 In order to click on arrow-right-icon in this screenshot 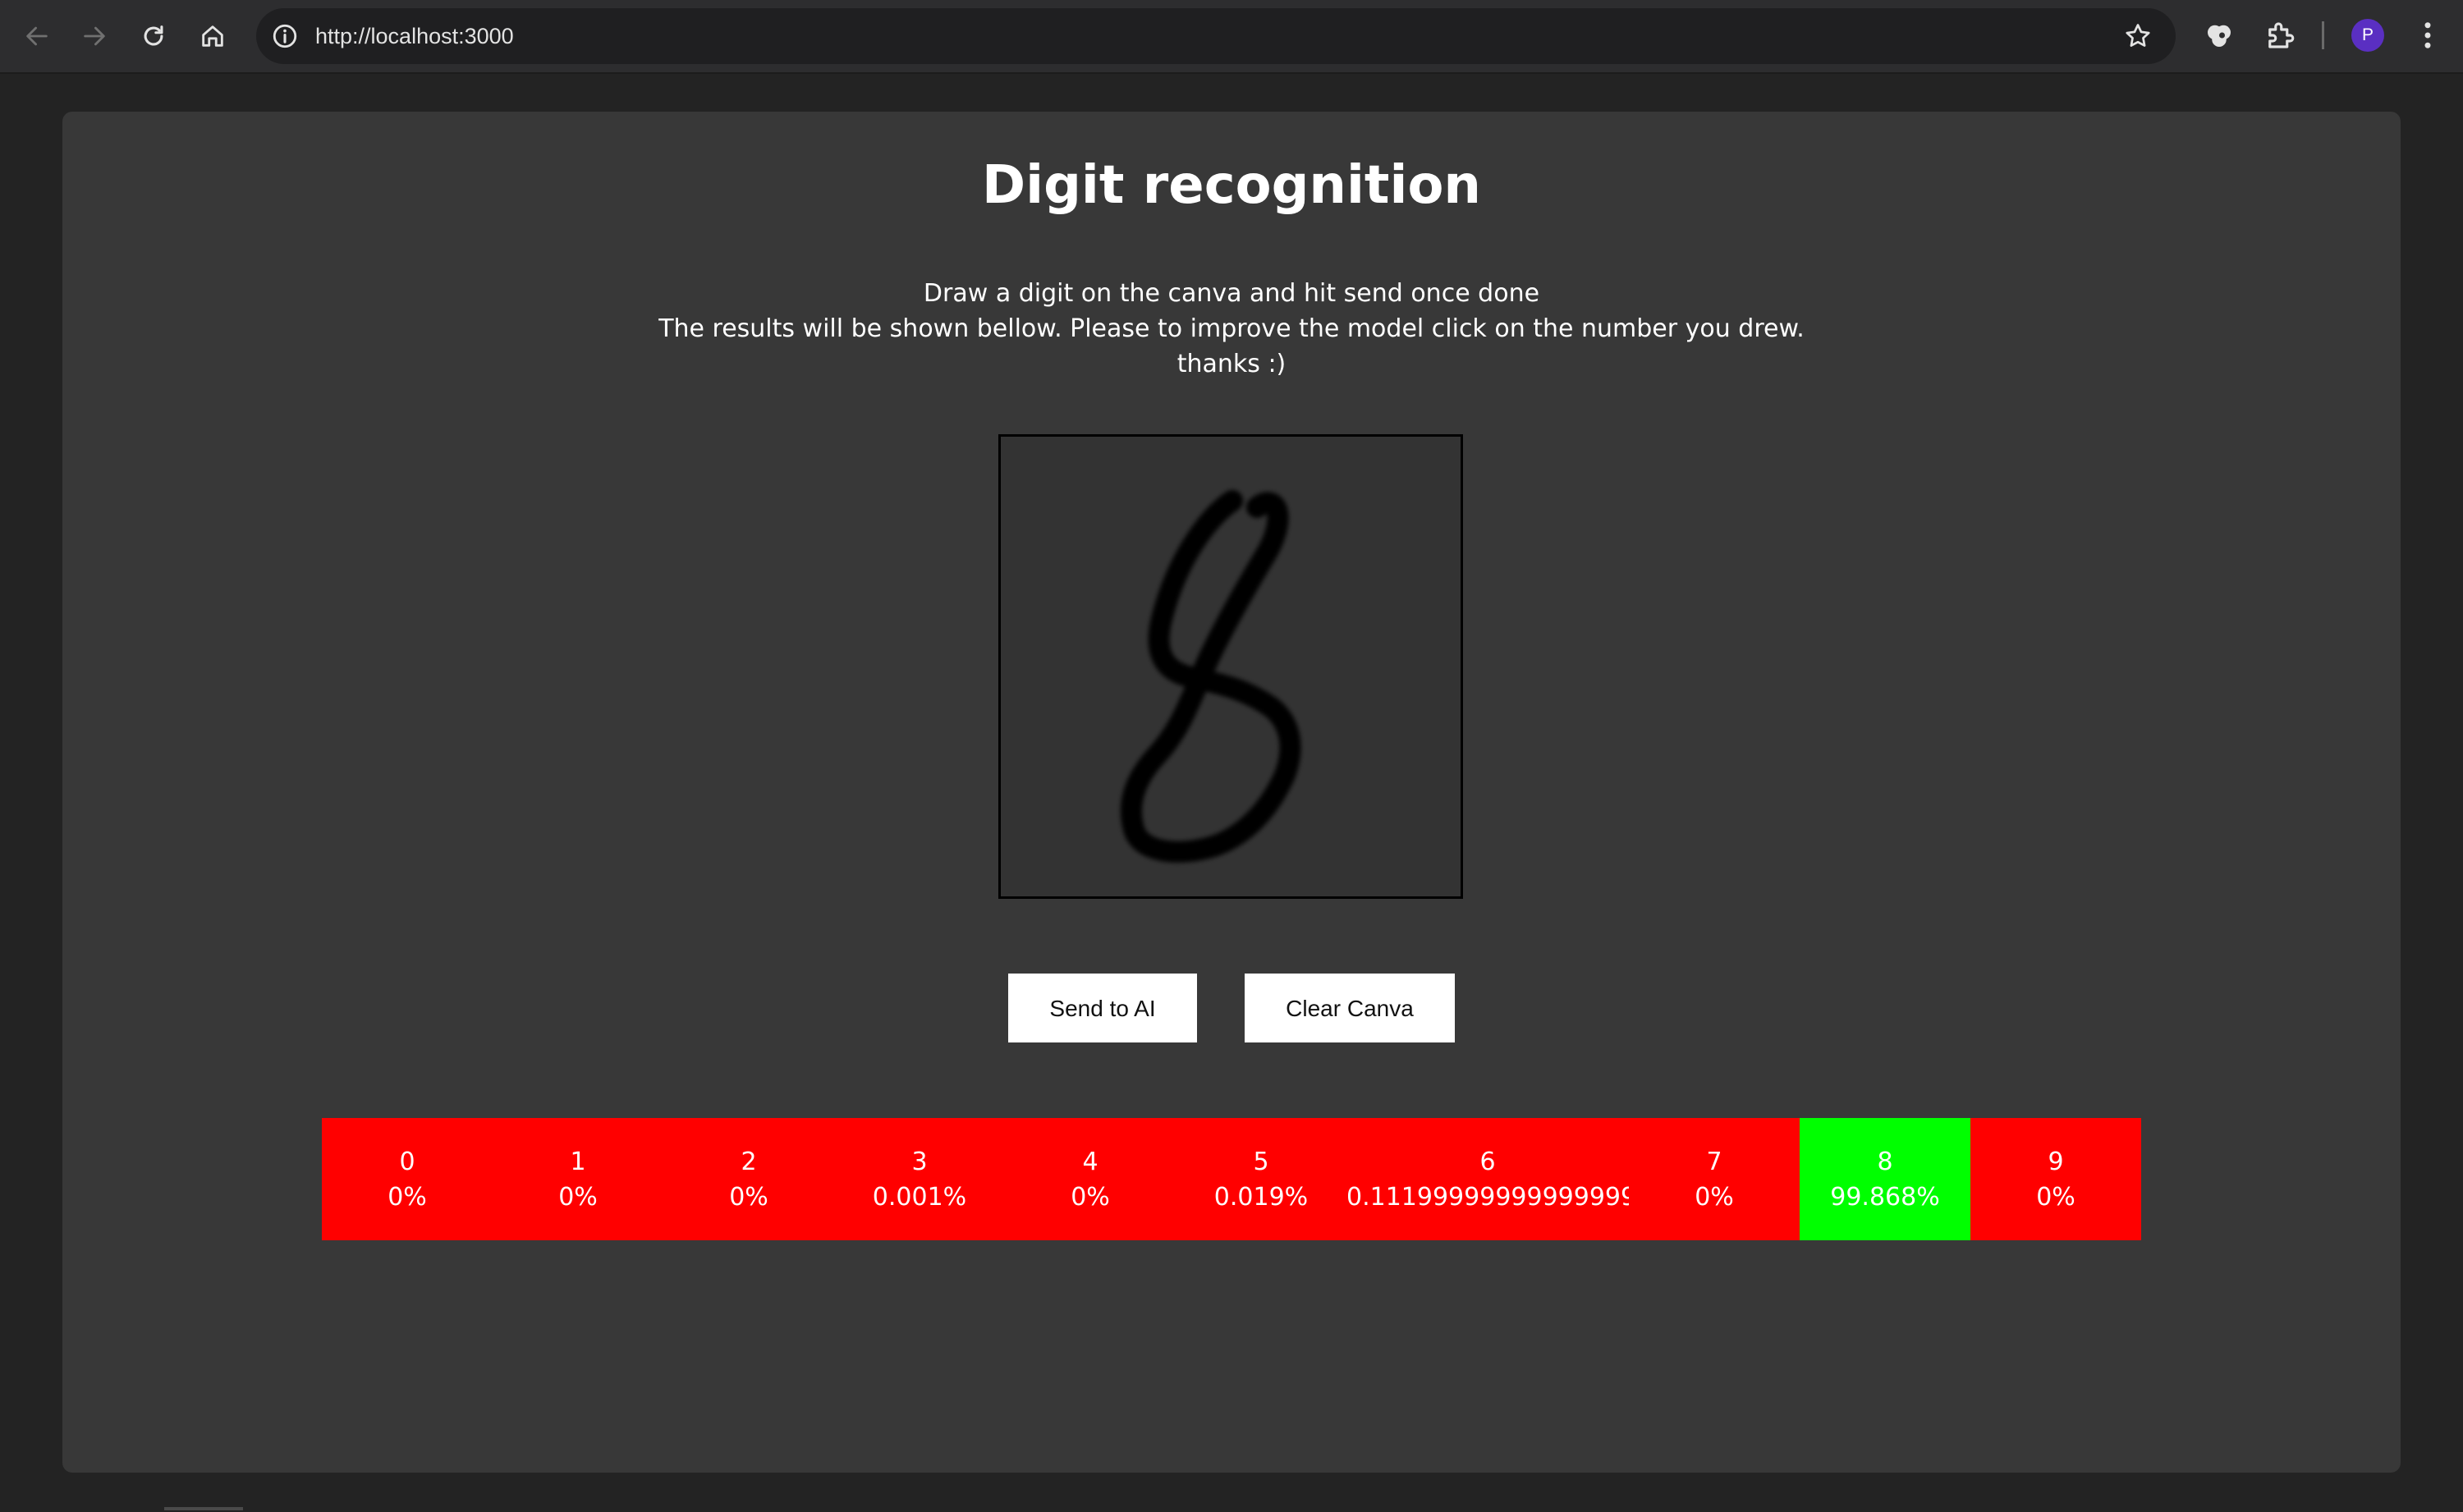, I will do `click(94, 36)`.